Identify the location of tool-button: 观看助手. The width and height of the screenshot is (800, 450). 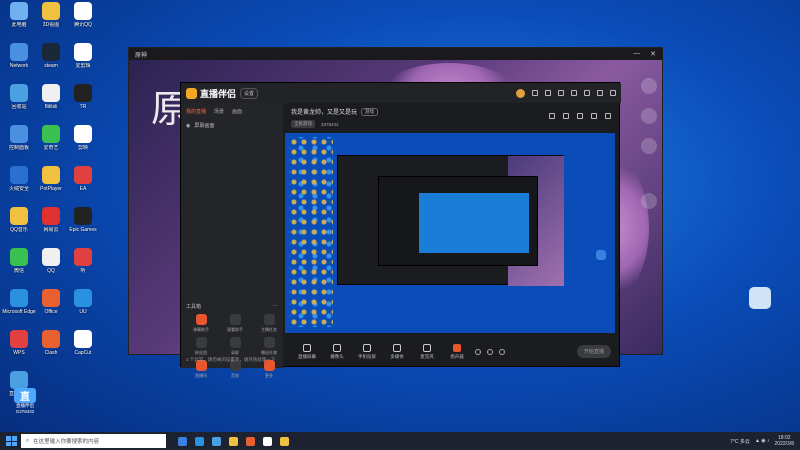
(235, 323).